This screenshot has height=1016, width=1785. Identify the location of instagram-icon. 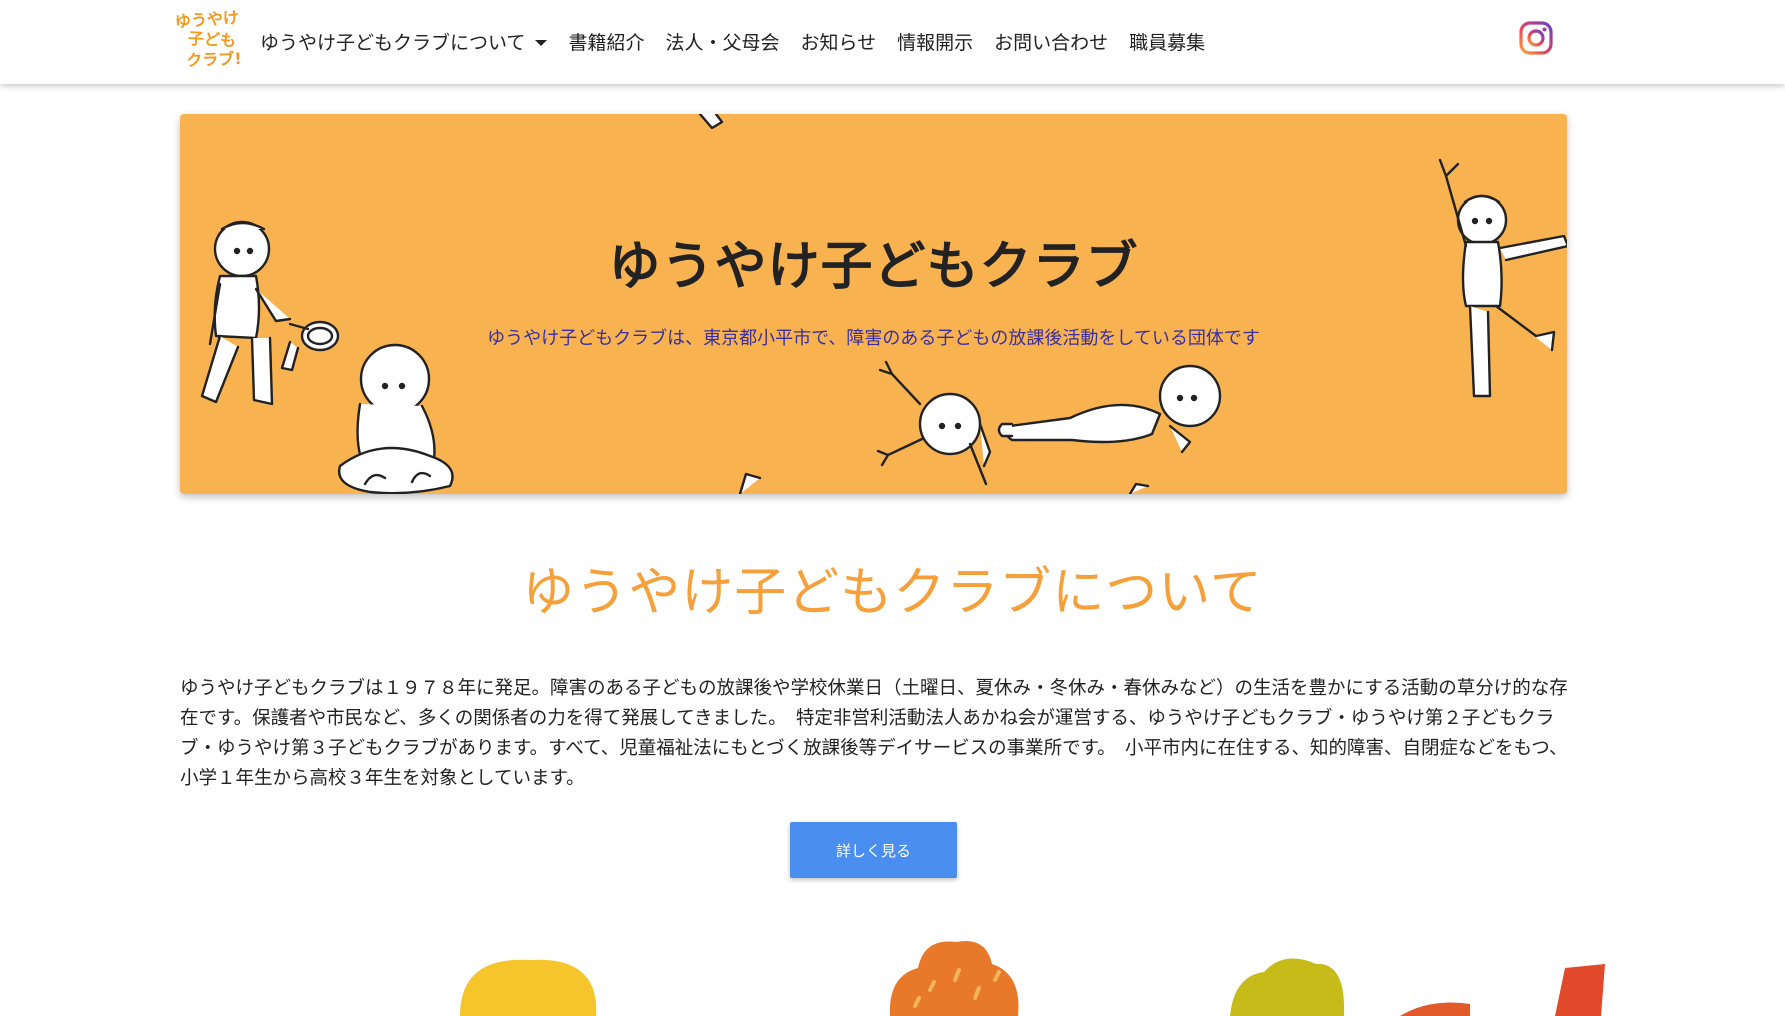
(1536, 38).